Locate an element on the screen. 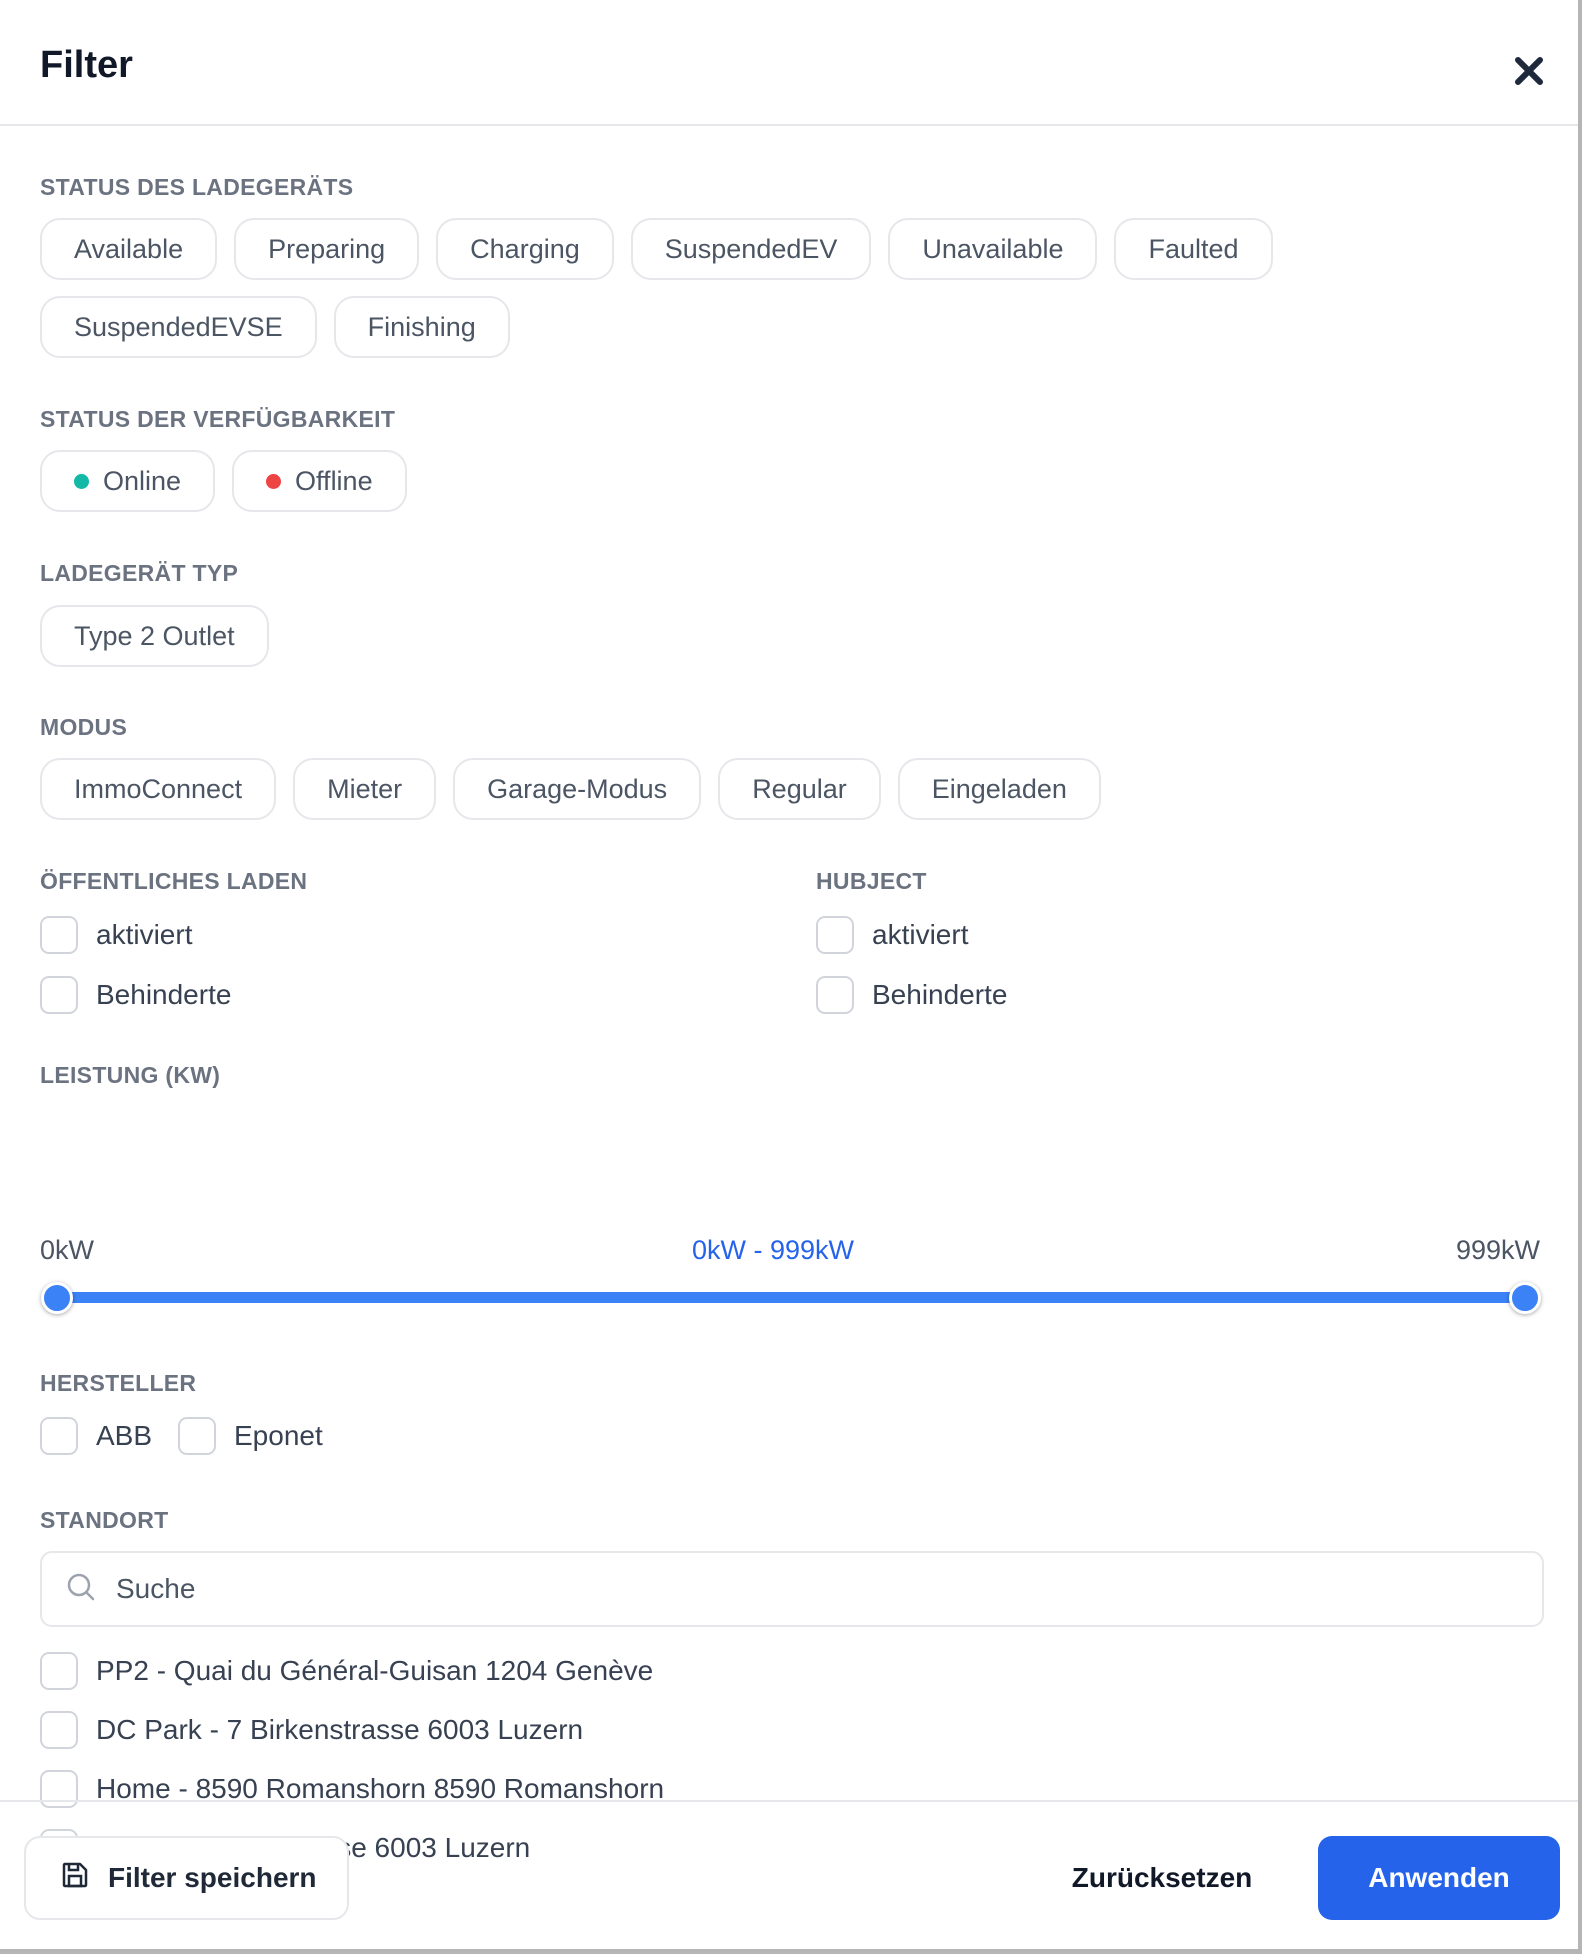 The image size is (1582, 1954). chip-faulted: Faulted is located at coordinates (1193, 249).